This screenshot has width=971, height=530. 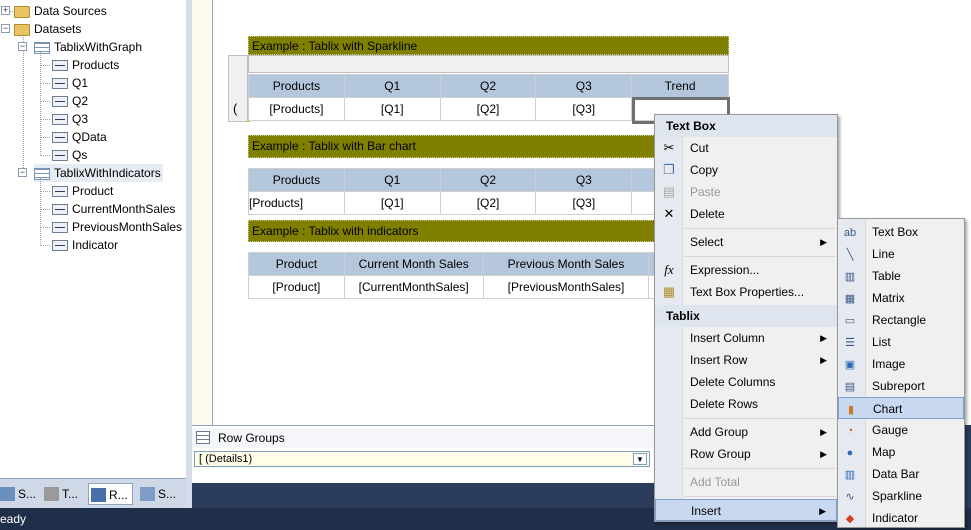 I want to click on insert-item-indicator: ◆ Indicator, so click(x=901, y=518).